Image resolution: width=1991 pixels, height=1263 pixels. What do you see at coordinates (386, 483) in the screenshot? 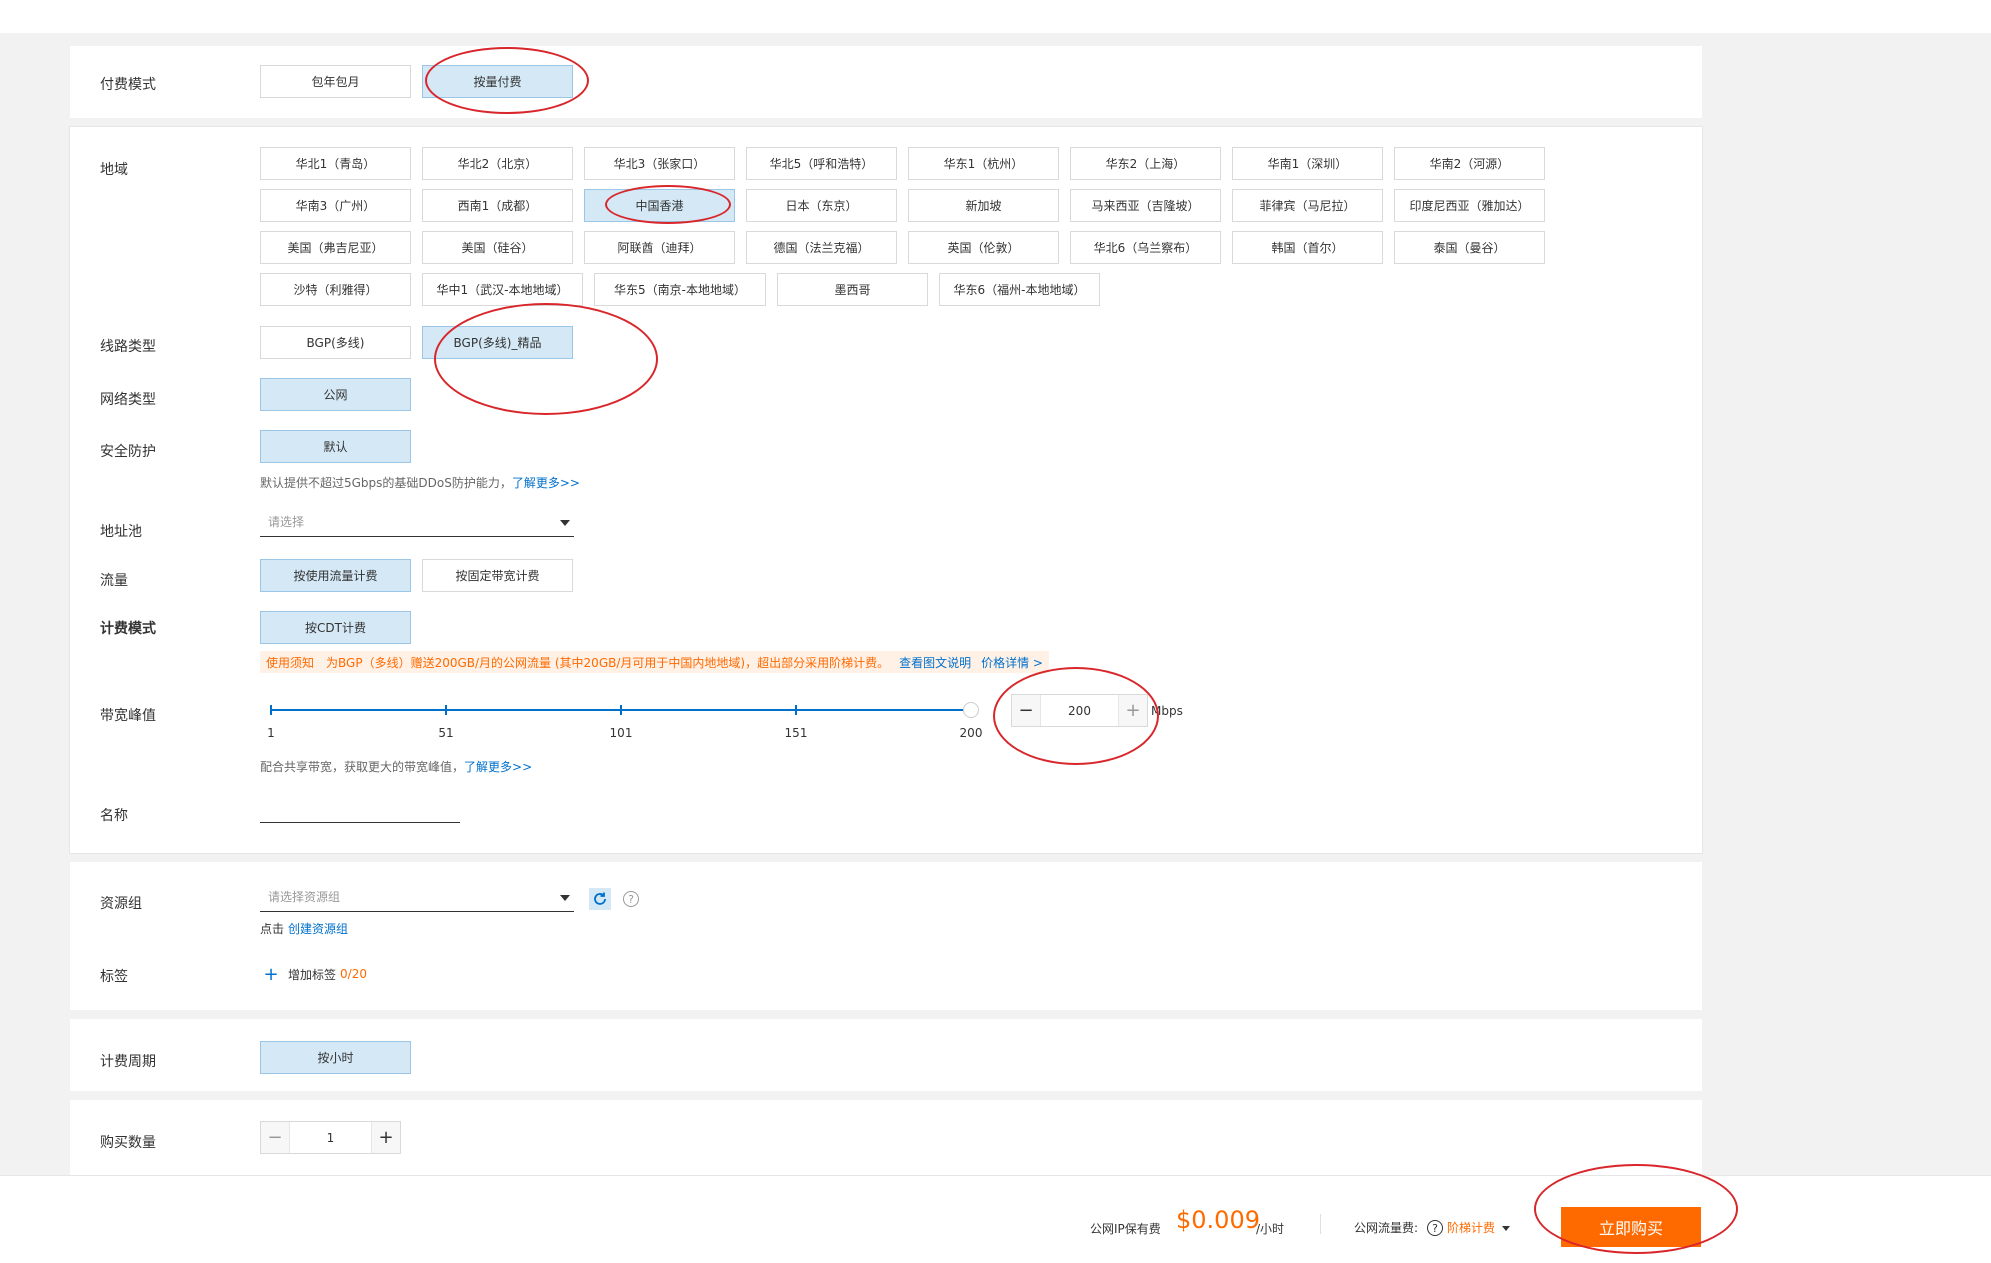
I see `security-hint-text: 默认提供不超过5Gbps的基础DDoS防护能力，` at bounding box center [386, 483].